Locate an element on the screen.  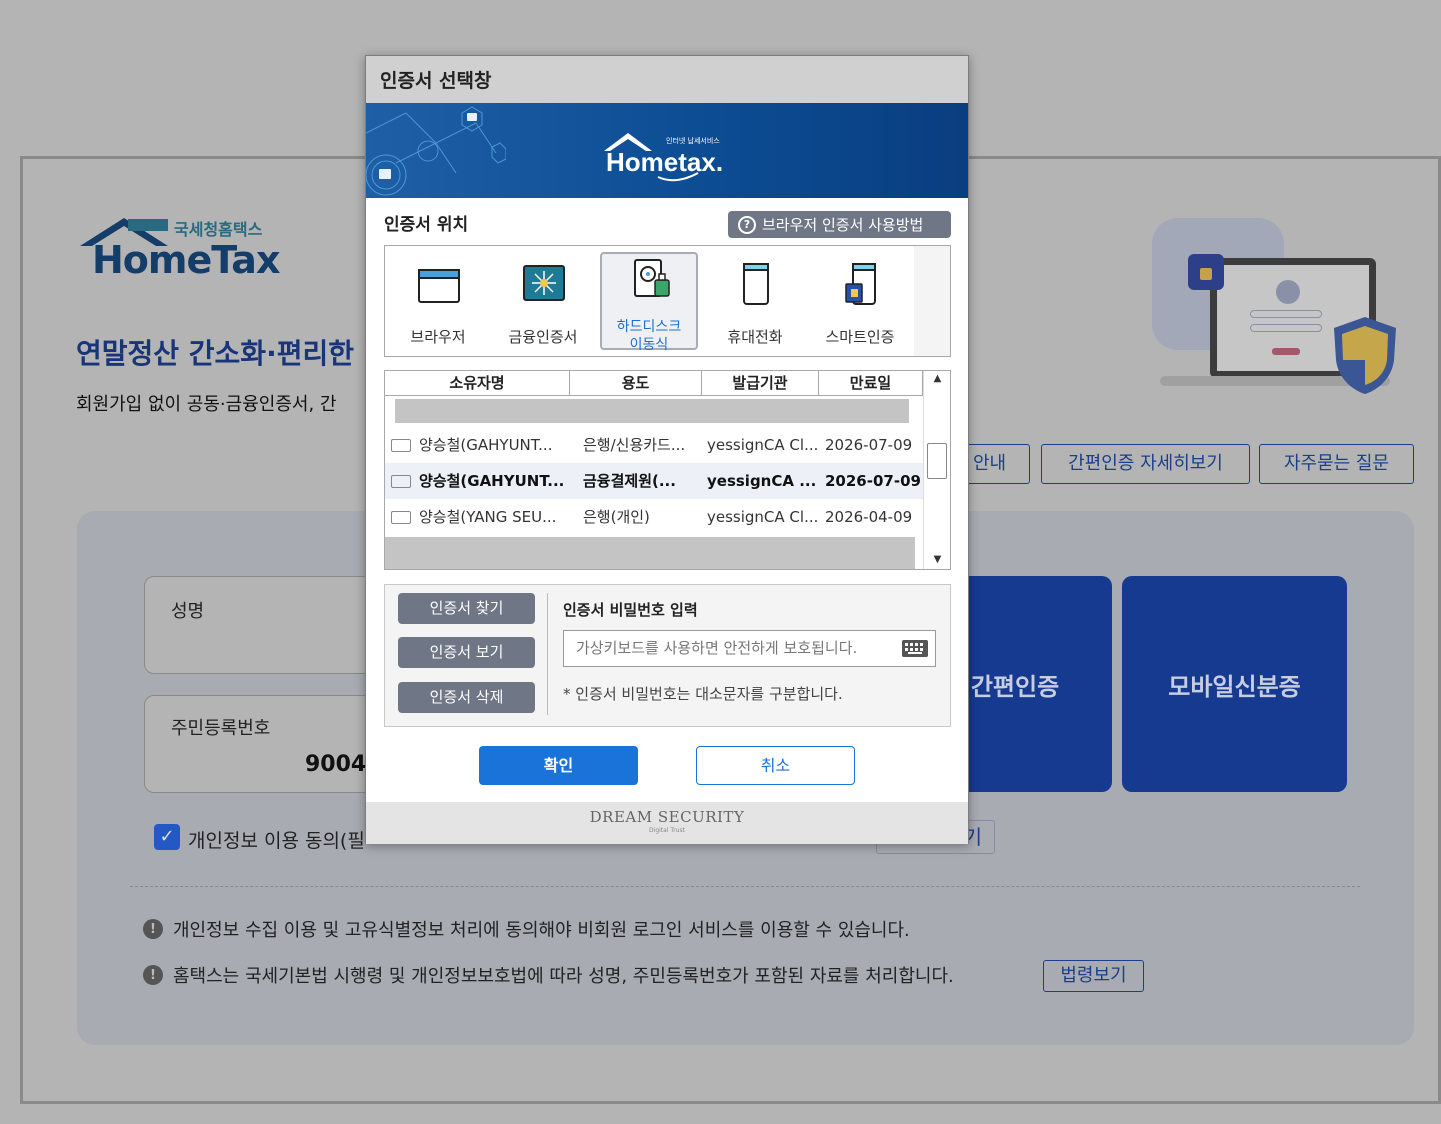
dialog-title: 인증서 선택창 is located at coordinates (667, 79).